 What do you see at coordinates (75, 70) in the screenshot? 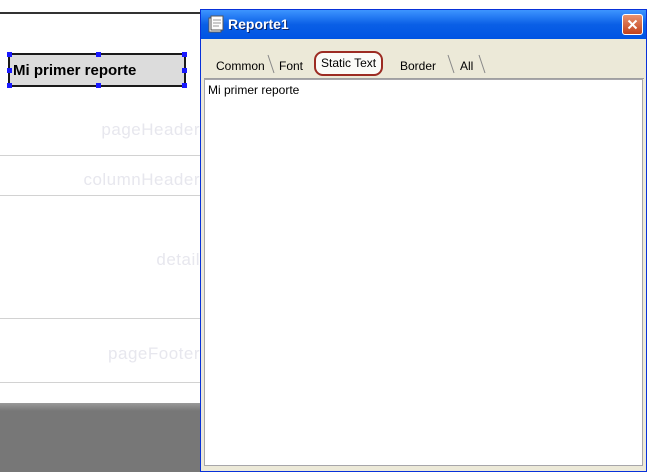
I see `static-text-content: Mi primer reporte` at bounding box center [75, 70].